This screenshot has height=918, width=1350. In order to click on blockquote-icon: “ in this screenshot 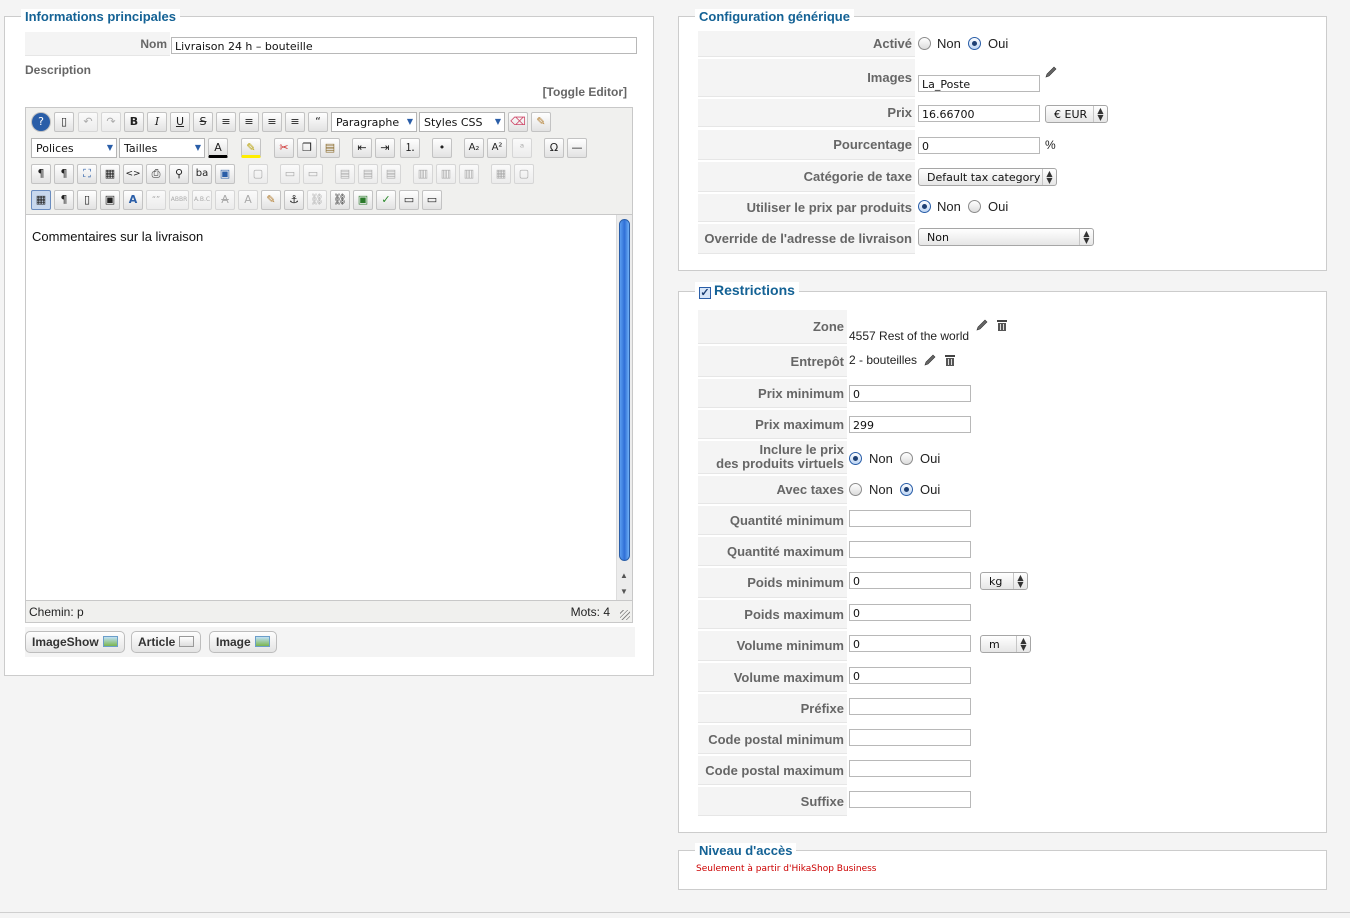, I will do `click(318, 122)`.